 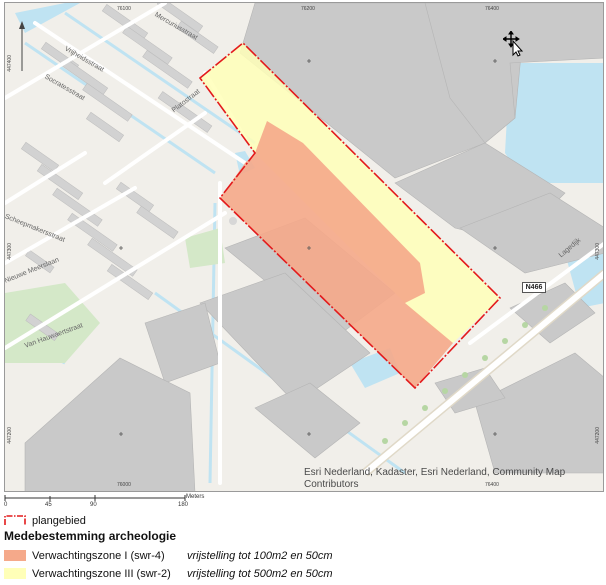 What do you see at coordinates (10, 435) in the screenshot?
I see `coord-left-3: 447200` at bounding box center [10, 435].